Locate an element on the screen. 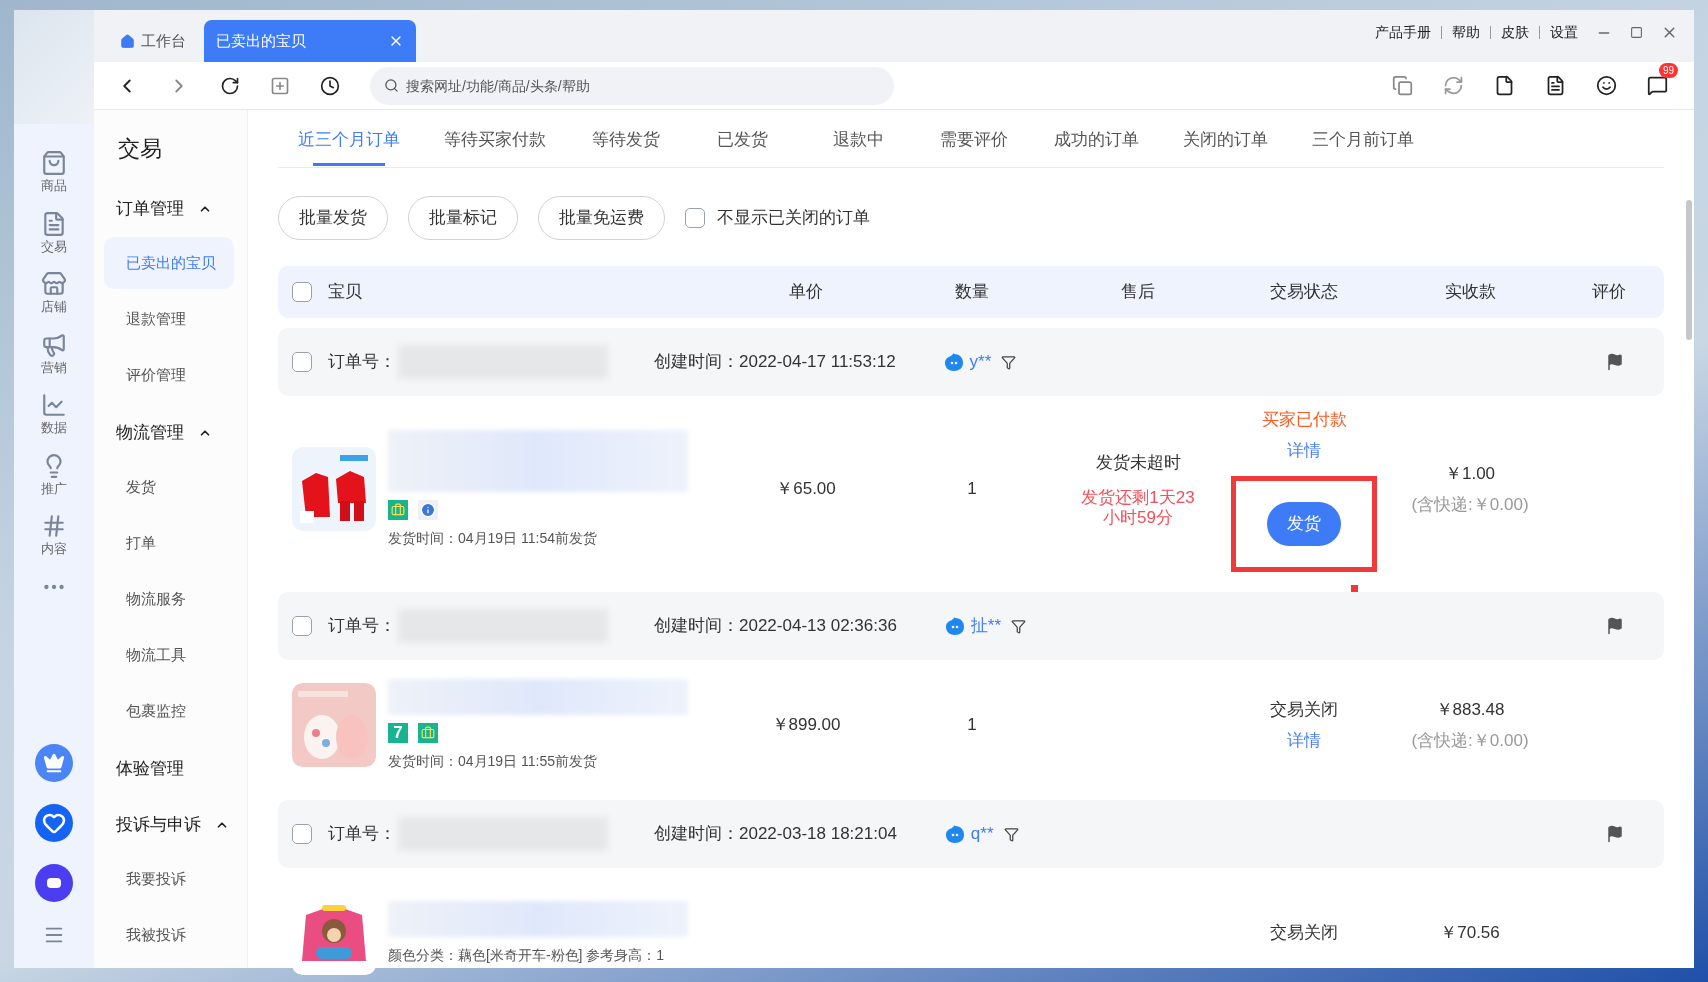  bag-icon is located at coordinates (54, 163).